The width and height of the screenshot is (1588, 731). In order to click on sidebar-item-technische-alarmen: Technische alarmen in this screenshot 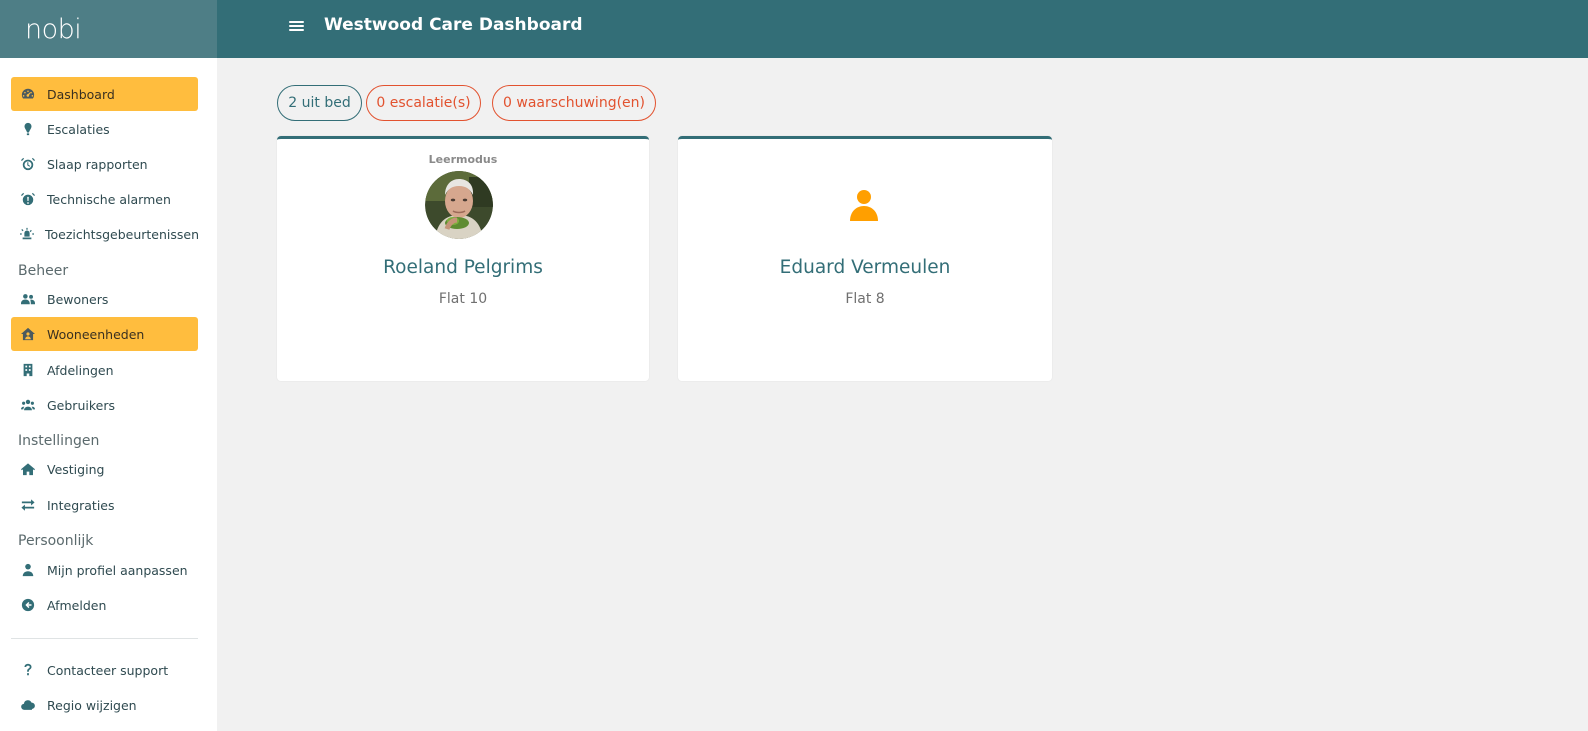, I will do `click(104, 199)`.